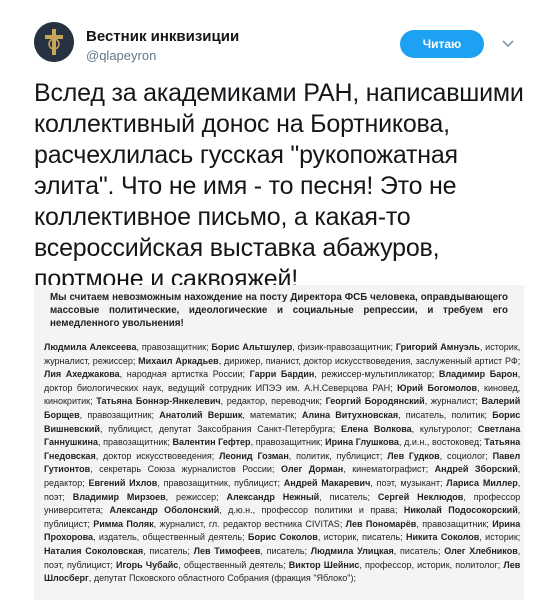  What do you see at coordinates (441, 443) in the screenshot?
I see `signatory-role: , д.и.н., востоковед;` at bounding box center [441, 443].